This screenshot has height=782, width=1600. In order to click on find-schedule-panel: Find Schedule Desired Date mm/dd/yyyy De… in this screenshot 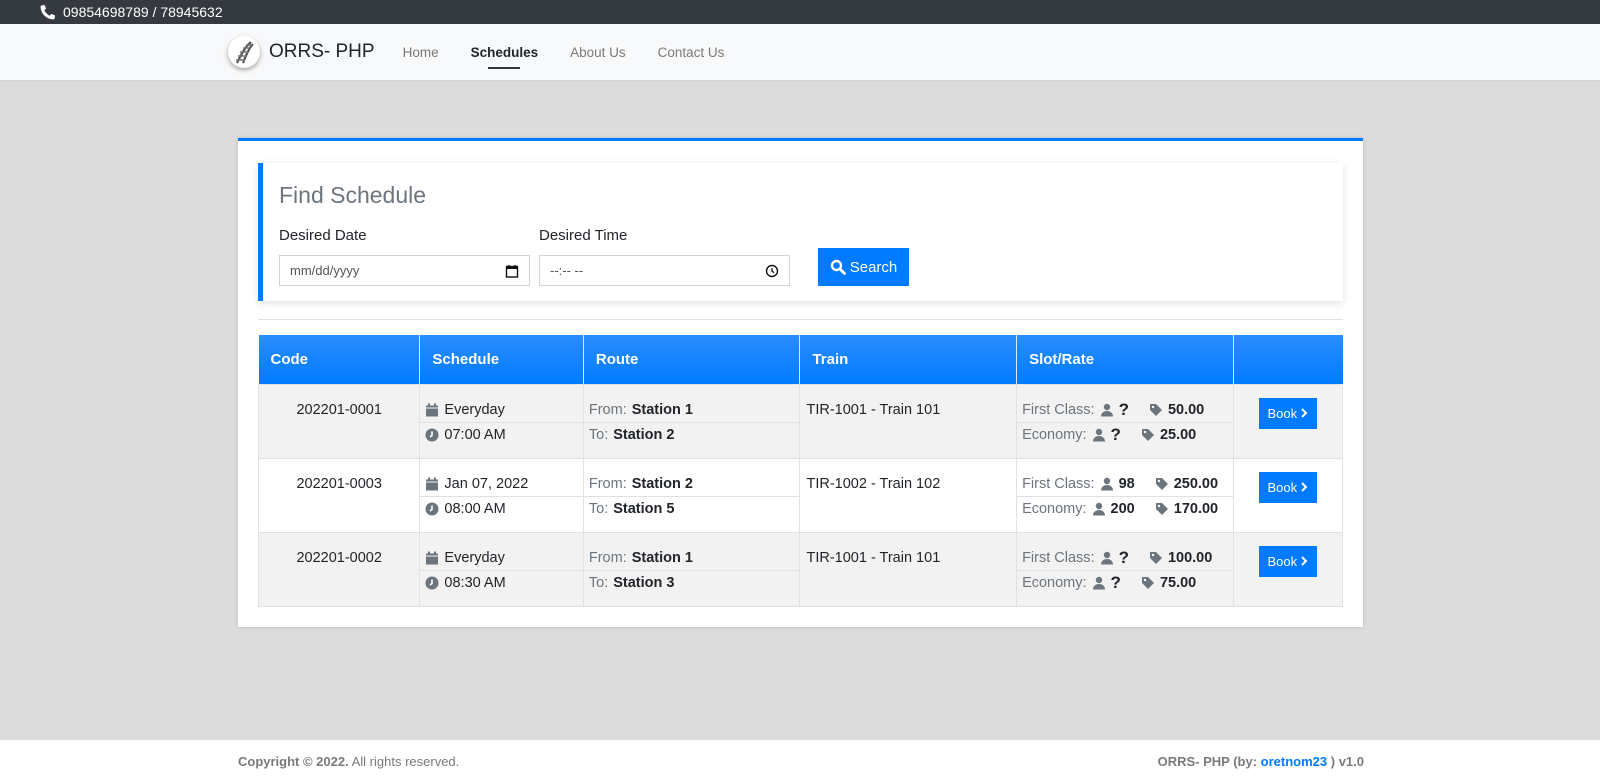, I will do `click(800, 232)`.